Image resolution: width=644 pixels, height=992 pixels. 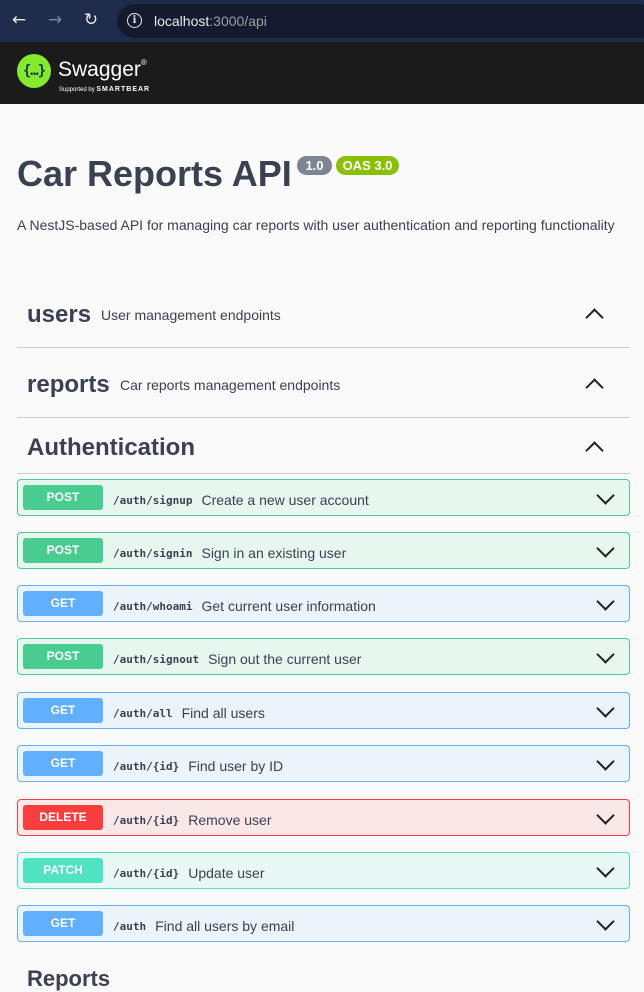 What do you see at coordinates (182, 21) in the screenshot?
I see `url-host: localhost` at bounding box center [182, 21].